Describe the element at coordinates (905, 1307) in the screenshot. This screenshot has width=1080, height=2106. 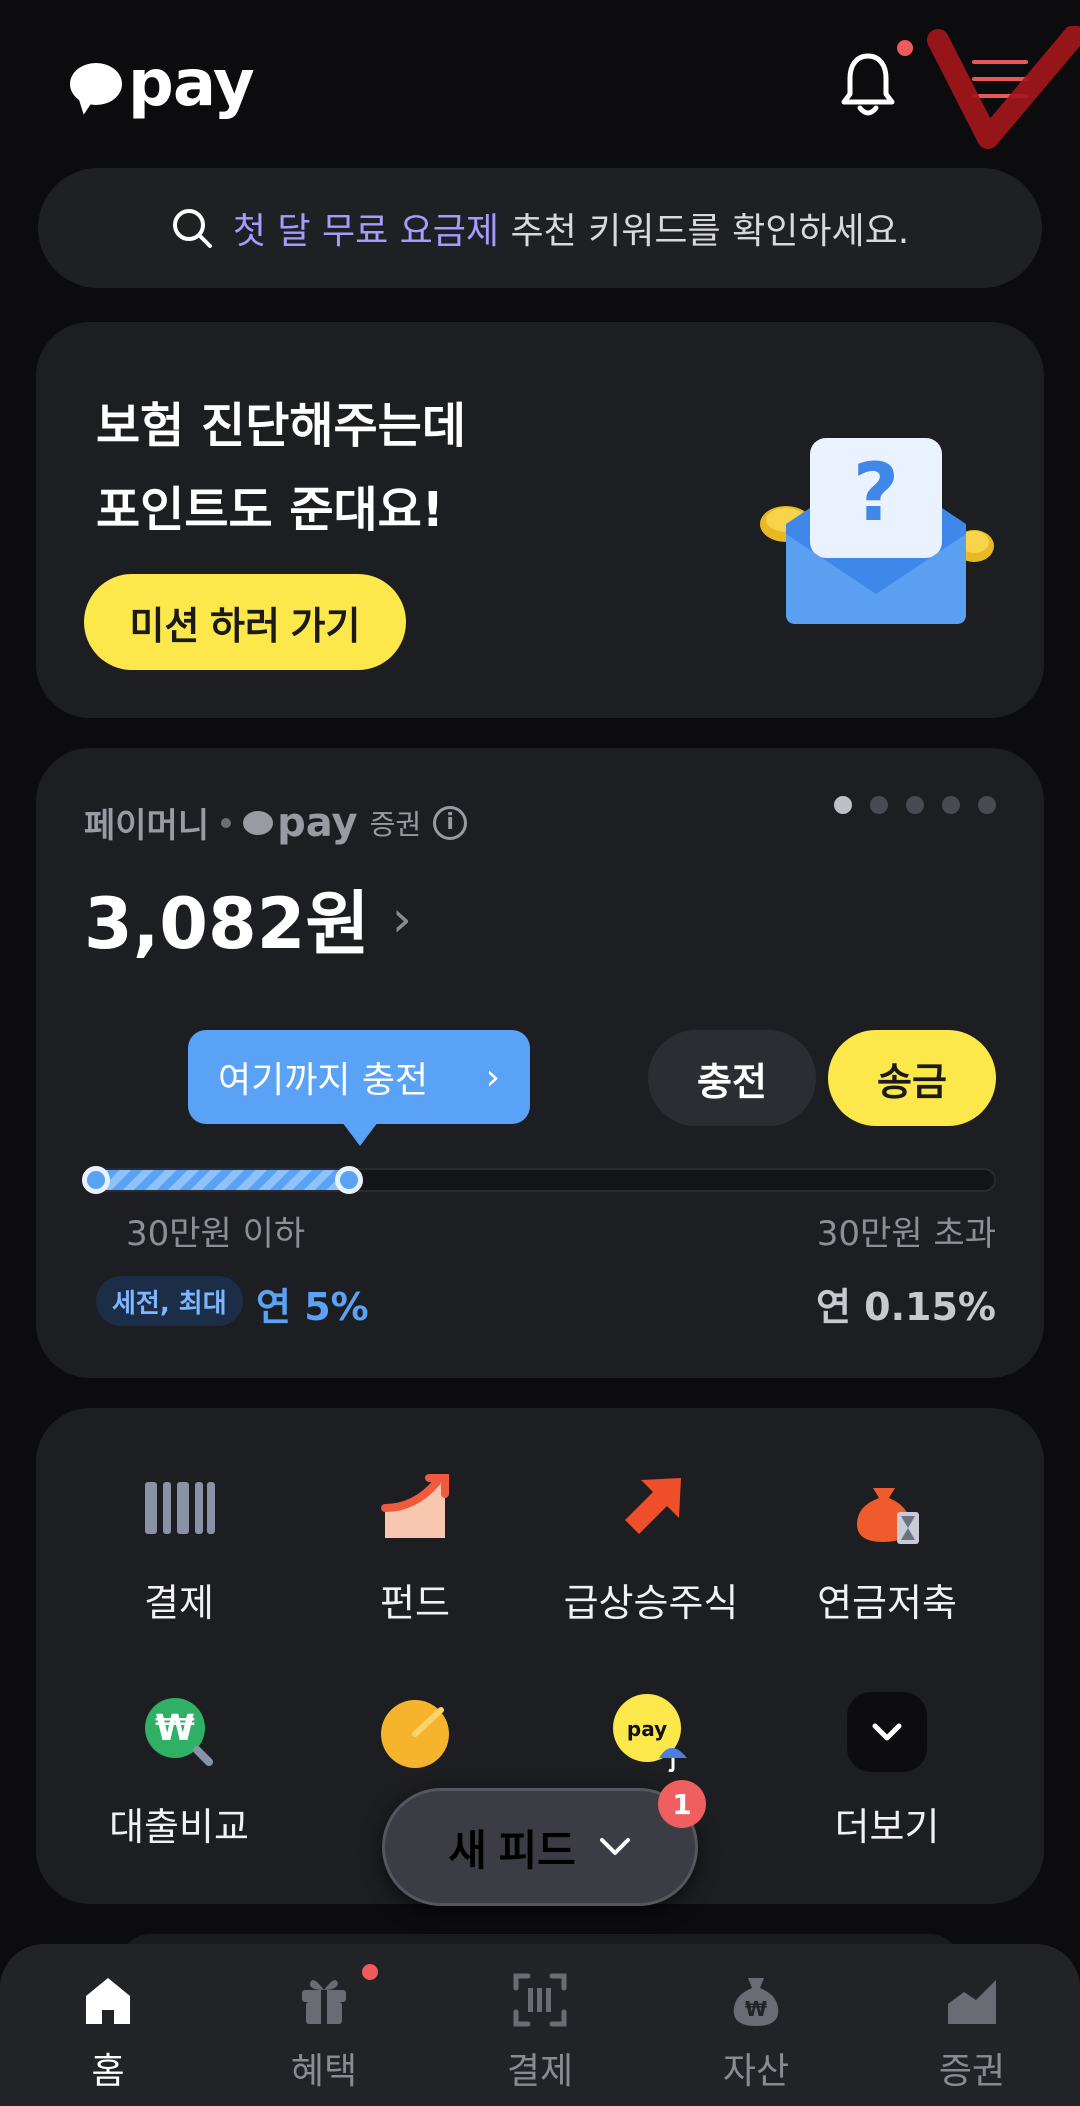
I see `high-tier-rate: 연 0.15%` at that location.